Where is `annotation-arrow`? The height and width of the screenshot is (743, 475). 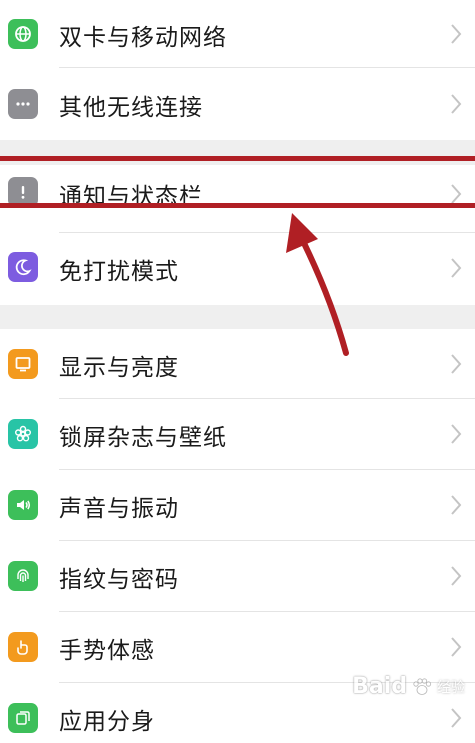 annotation-arrow is located at coordinates (317, 284).